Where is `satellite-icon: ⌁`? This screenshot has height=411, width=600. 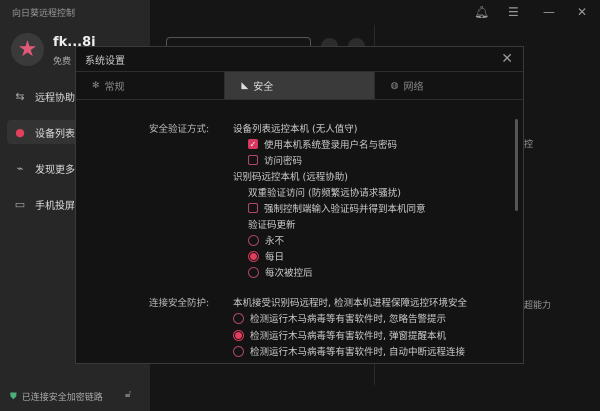 satellite-icon: ⌁ is located at coordinates (20, 168).